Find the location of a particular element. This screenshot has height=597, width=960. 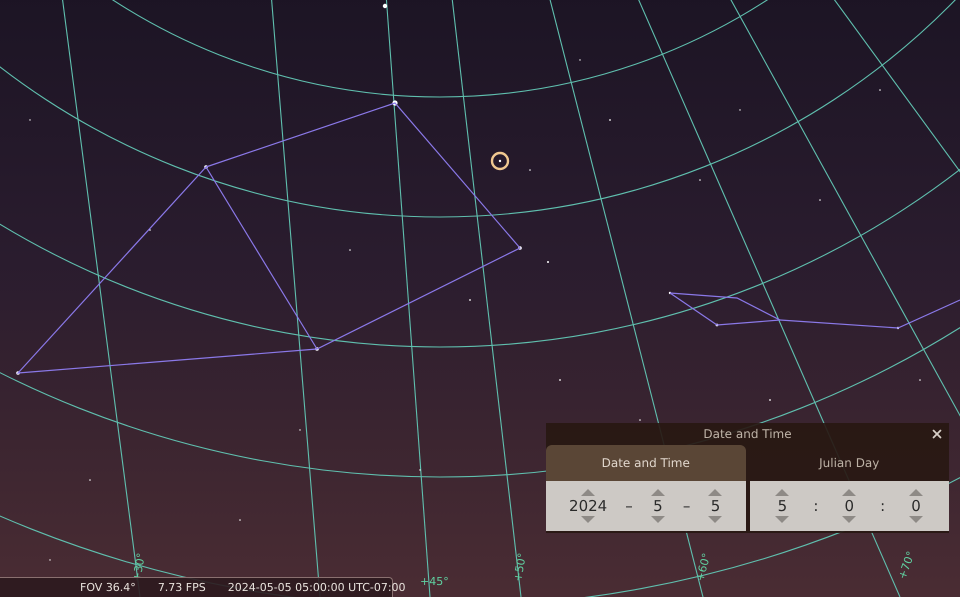

datetime-text: 2024-05-05 05:00:00 UTC-07:00 is located at coordinates (317, 587).